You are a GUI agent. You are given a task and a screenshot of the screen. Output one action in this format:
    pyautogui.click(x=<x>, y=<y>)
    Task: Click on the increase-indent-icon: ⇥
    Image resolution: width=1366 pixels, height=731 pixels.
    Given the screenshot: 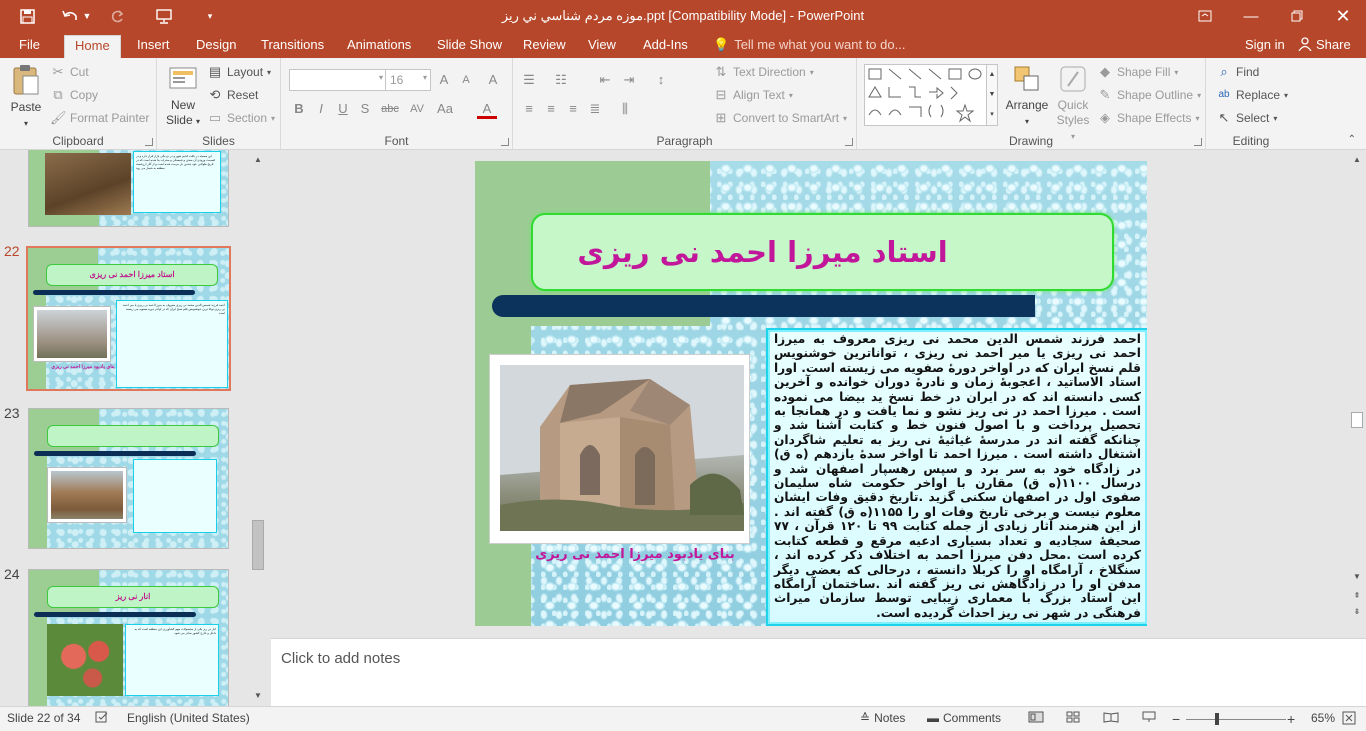 What is the action you would take?
    pyautogui.click(x=629, y=80)
    